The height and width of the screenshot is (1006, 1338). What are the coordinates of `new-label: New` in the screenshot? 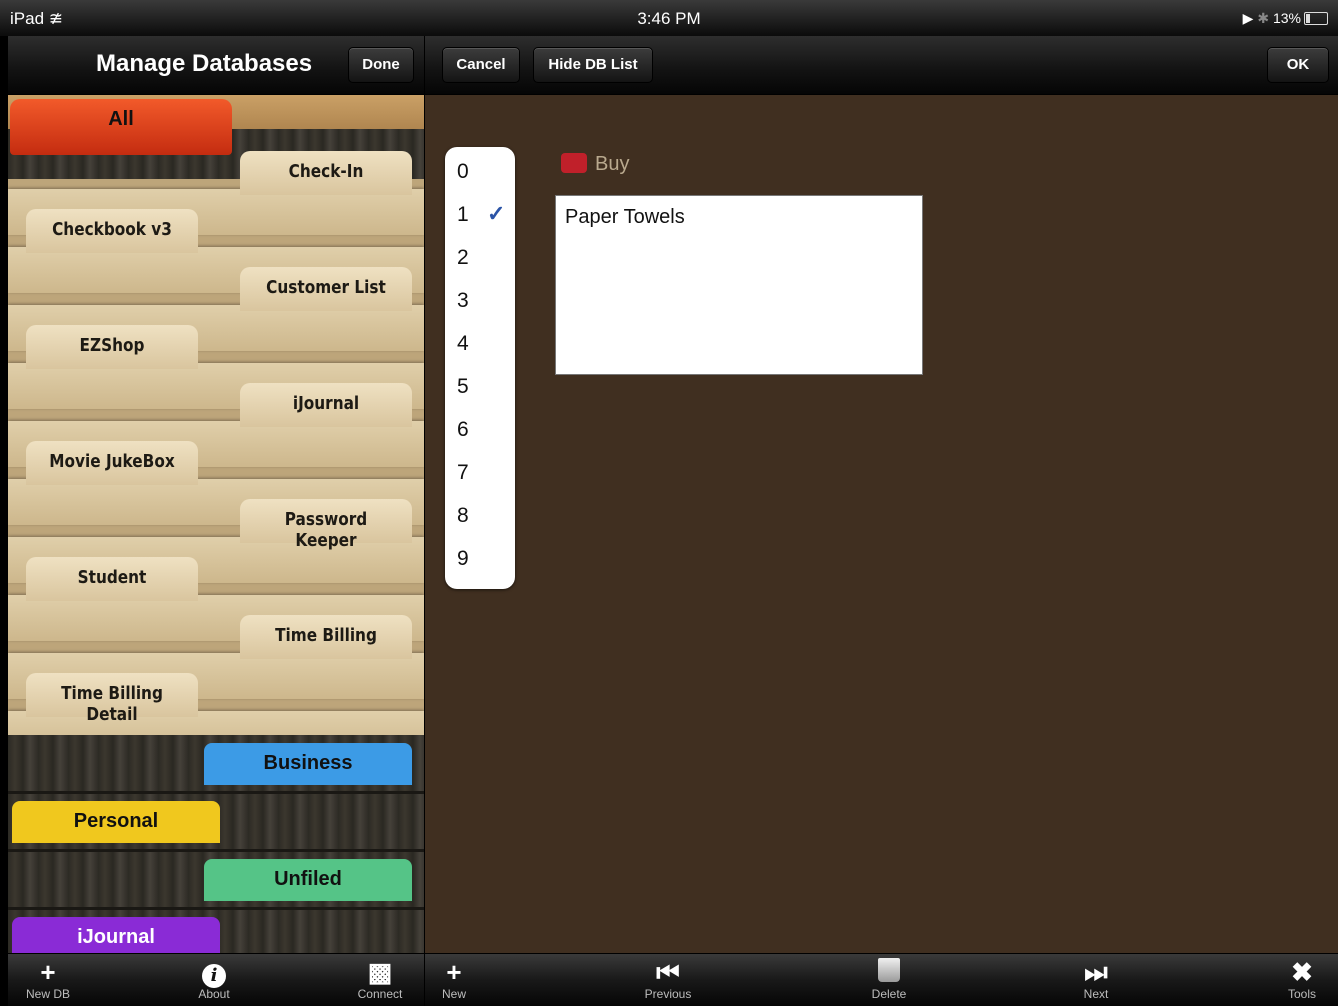 It's located at (453, 994).